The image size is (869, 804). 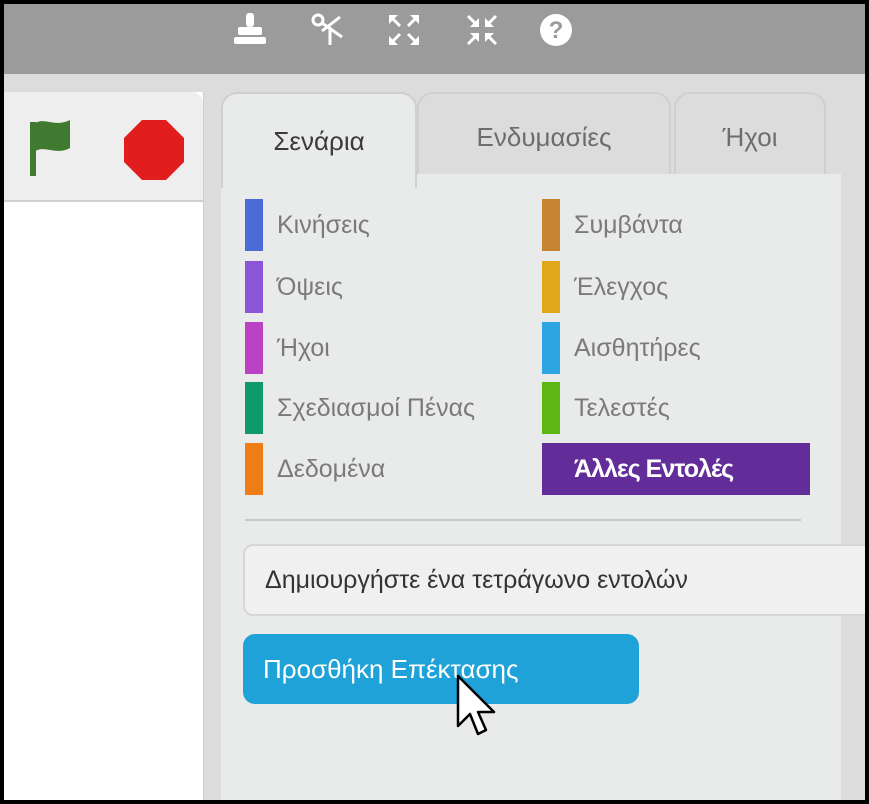 I want to click on category-operators: Τελεστές, so click(x=676, y=408).